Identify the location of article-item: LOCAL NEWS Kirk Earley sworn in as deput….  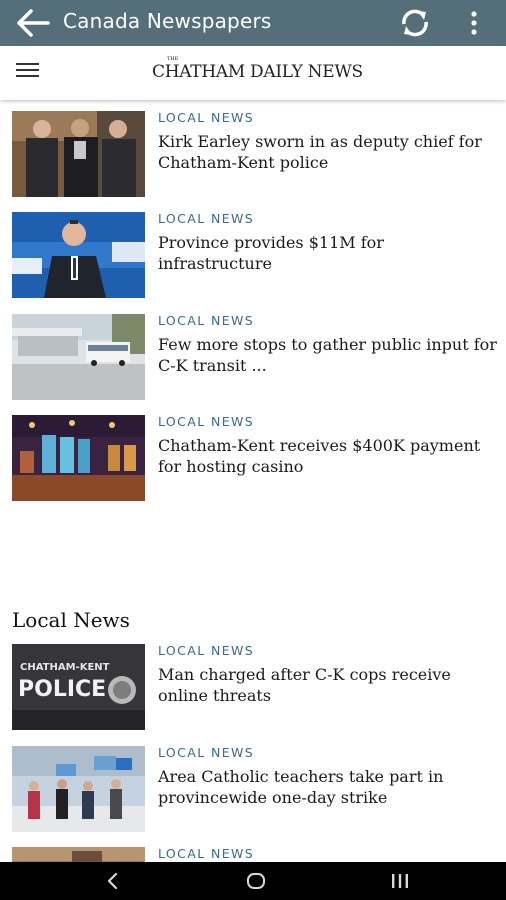
(253, 155).